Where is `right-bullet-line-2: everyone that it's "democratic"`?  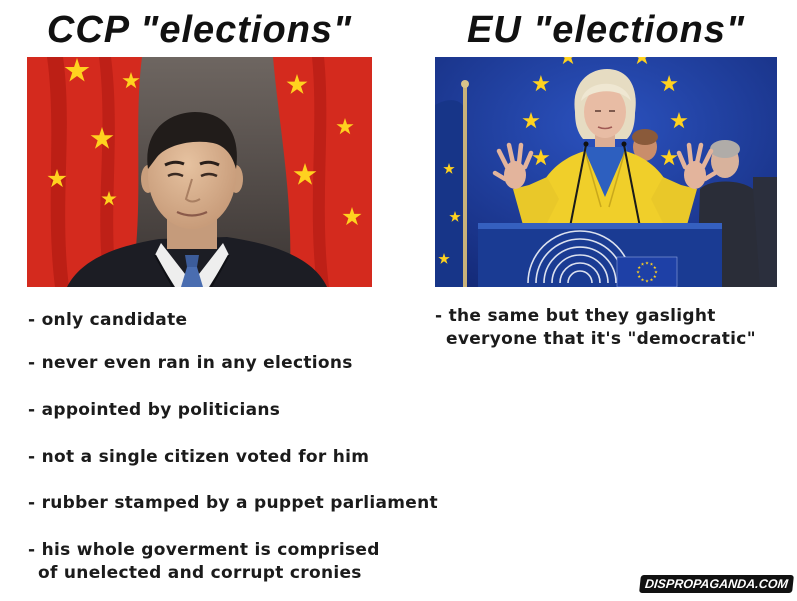
right-bullet-line-2: everyone that it's "democratic" is located at coordinates (601, 339).